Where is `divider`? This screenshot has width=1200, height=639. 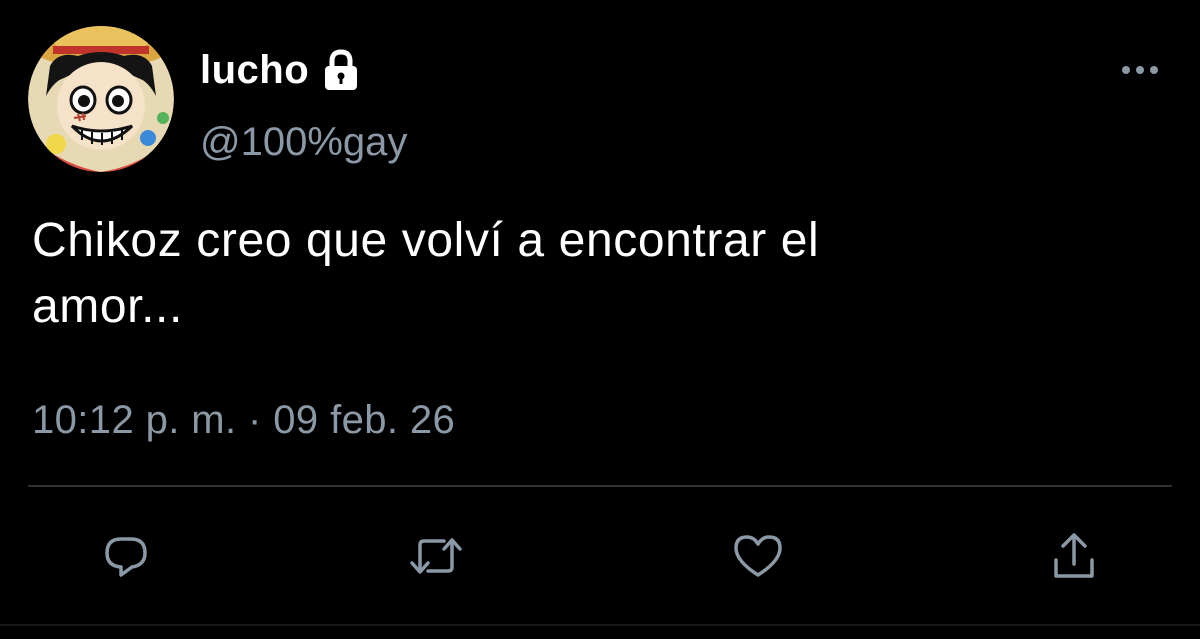 divider is located at coordinates (600, 486).